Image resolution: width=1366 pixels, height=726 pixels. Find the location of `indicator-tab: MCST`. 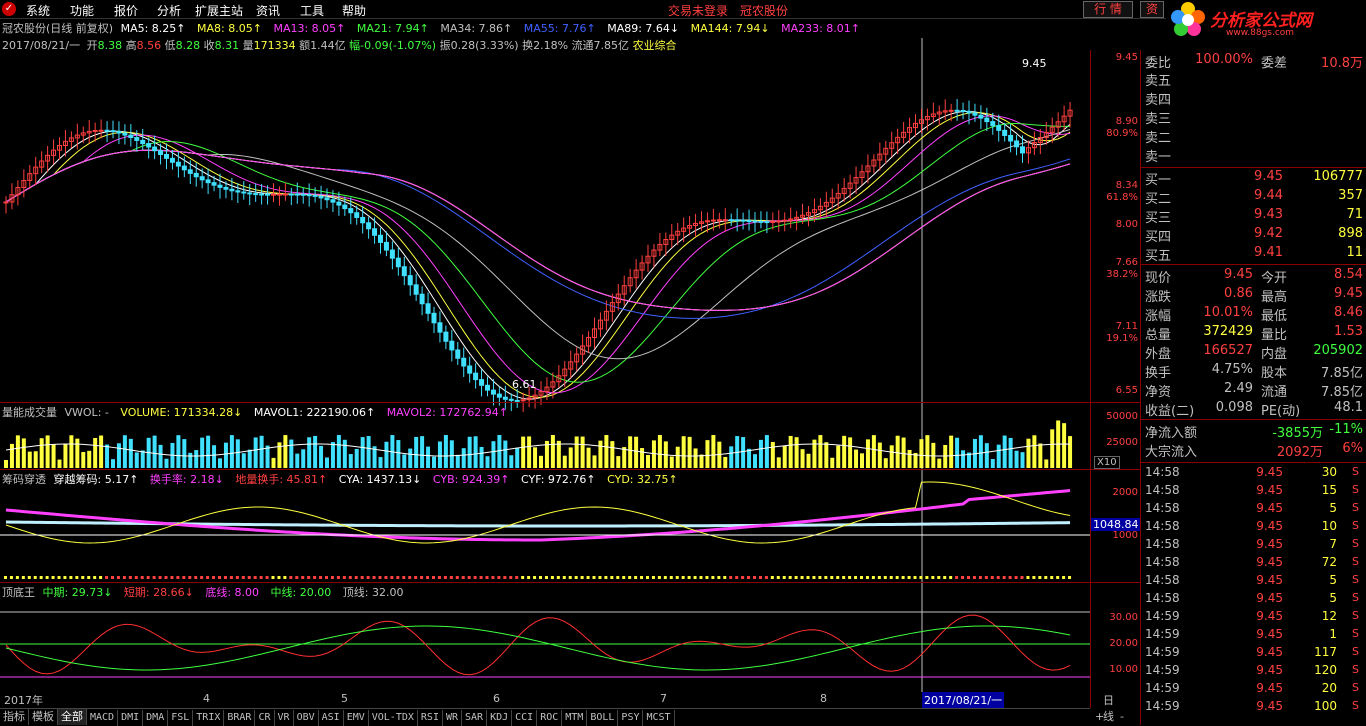

indicator-tab: MCST is located at coordinates (659, 718).